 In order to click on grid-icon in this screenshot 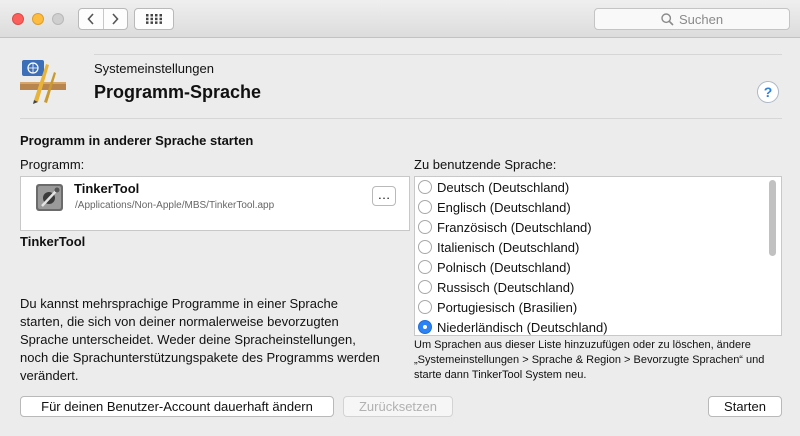, I will do `click(154, 19)`.